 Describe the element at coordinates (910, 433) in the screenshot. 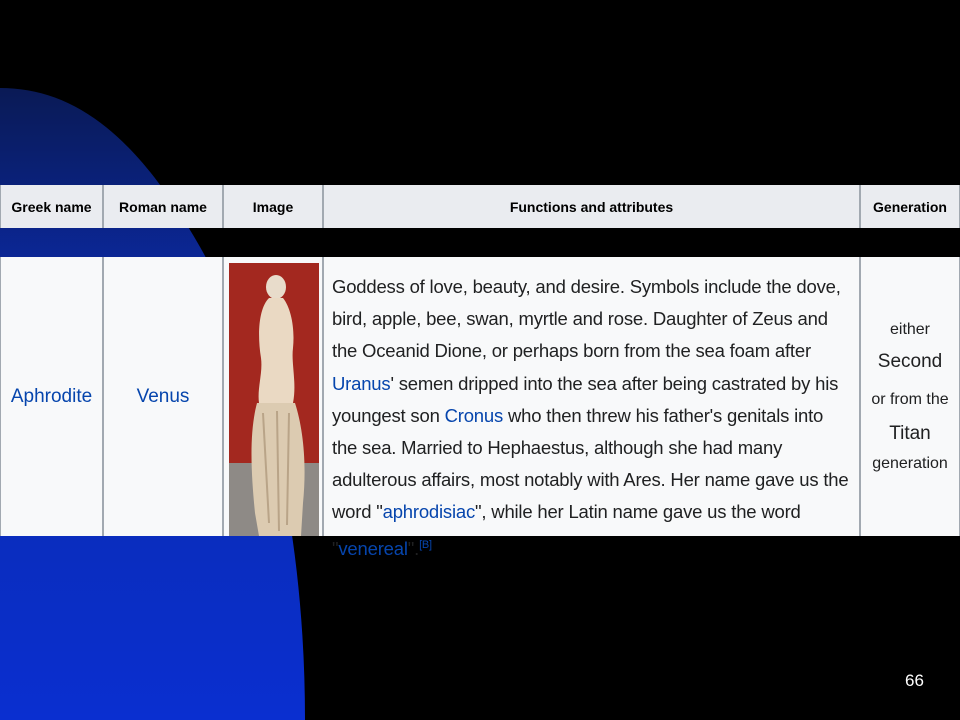

I see `gen-line-4: Titan` at that location.